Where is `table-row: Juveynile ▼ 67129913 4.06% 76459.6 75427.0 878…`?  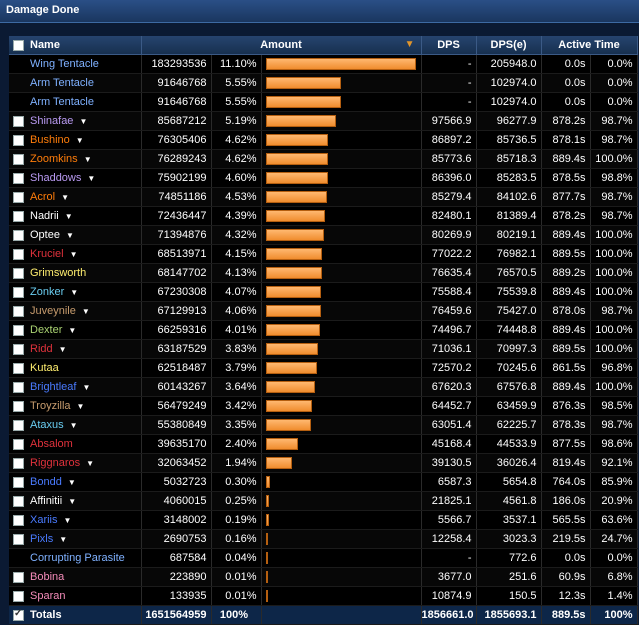 table-row: Juveynile ▼ 67129913 4.06% 76459.6 75427.0 878… is located at coordinates (323, 311).